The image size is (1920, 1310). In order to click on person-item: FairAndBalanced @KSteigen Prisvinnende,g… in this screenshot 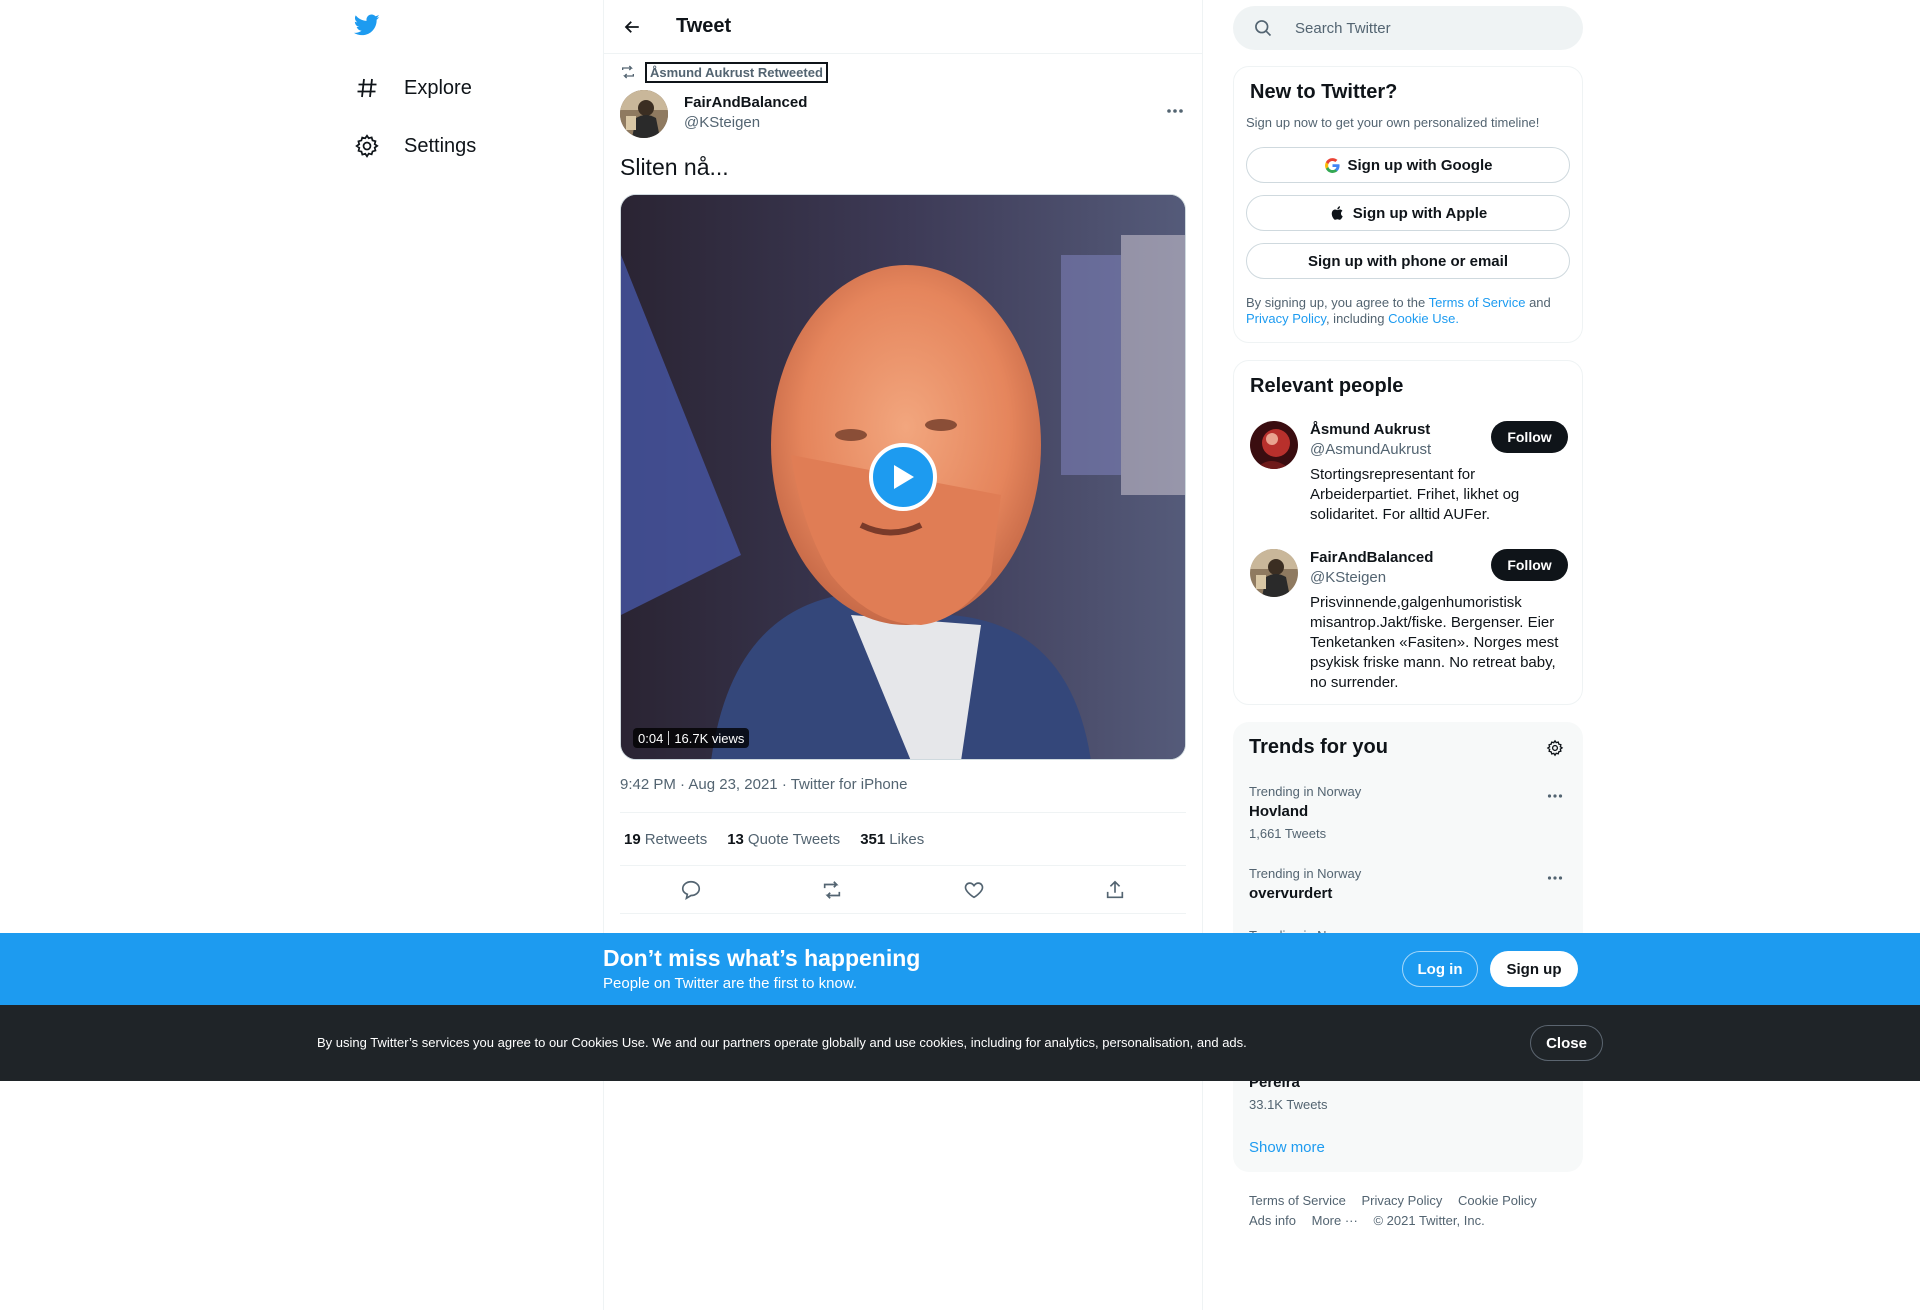, I will do `click(1409, 620)`.